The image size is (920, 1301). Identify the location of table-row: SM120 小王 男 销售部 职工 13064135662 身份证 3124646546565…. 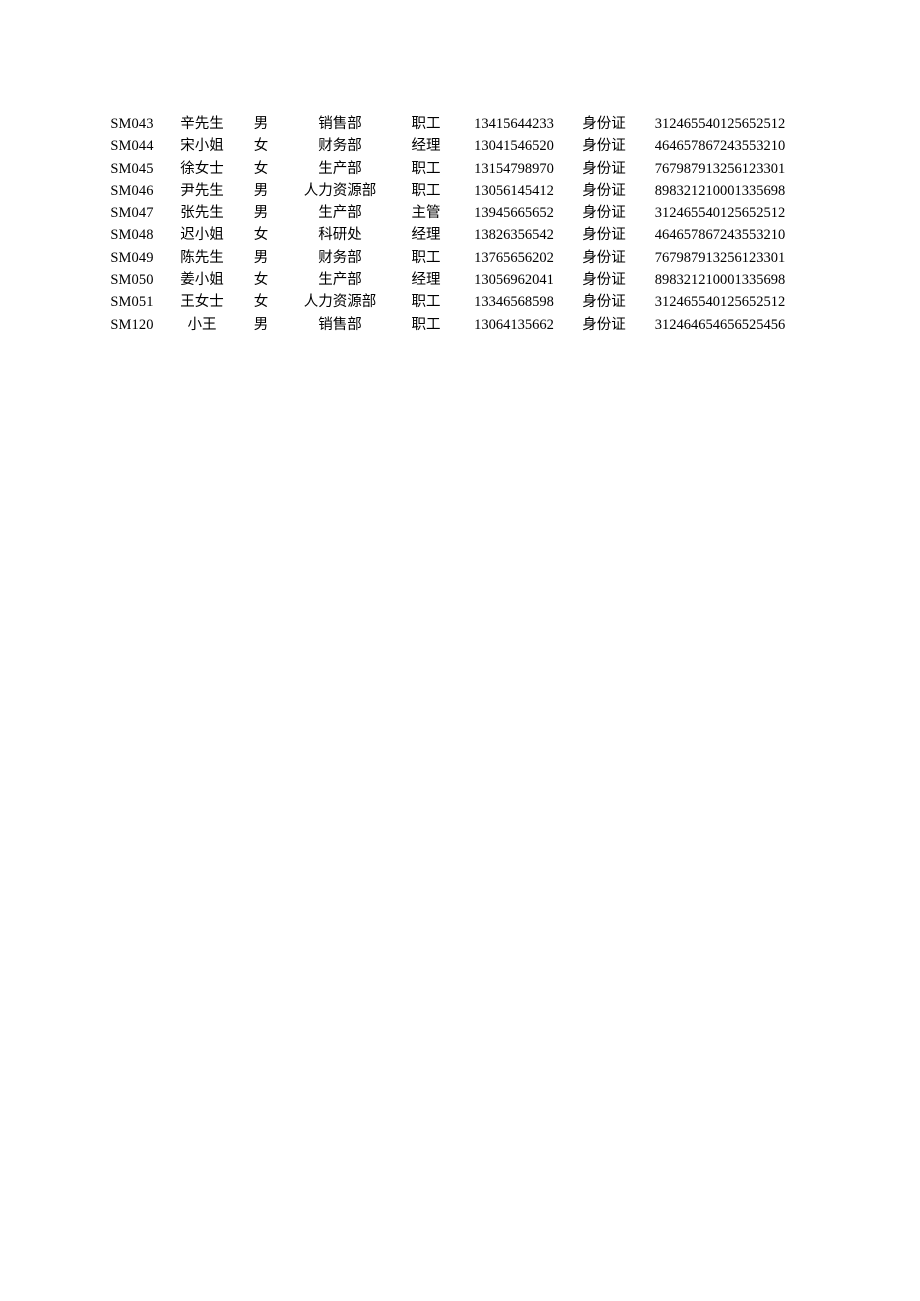
(460, 325).